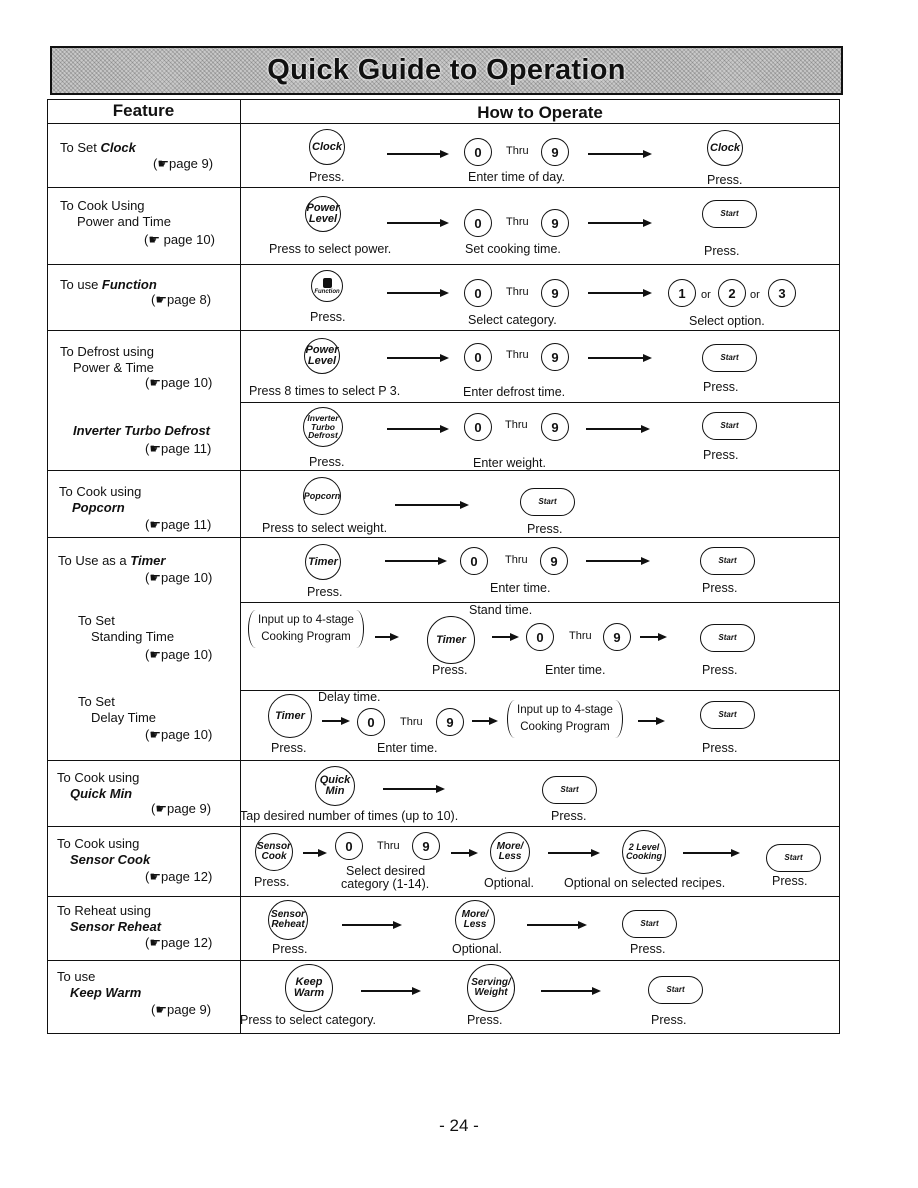 The width and height of the screenshot is (918, 1188). I want to click on power-level-button: Power Level, so click(322, 356).